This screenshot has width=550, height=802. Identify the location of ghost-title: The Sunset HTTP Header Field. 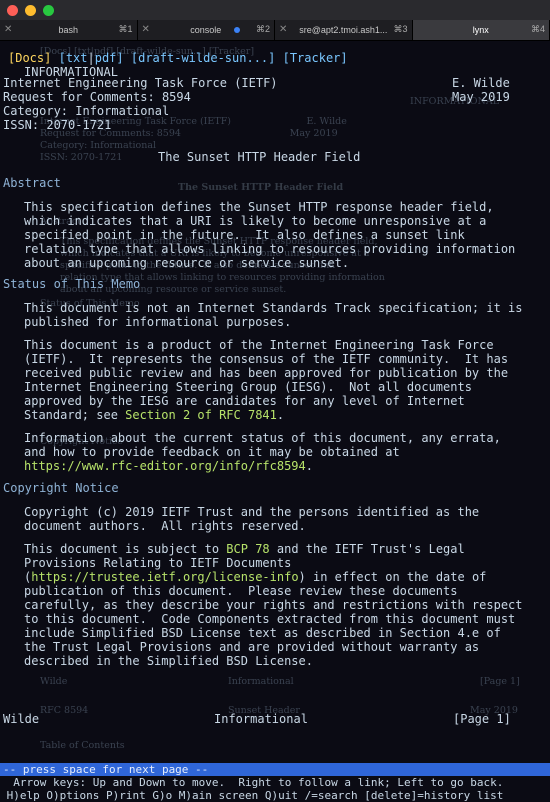
(260, 188).